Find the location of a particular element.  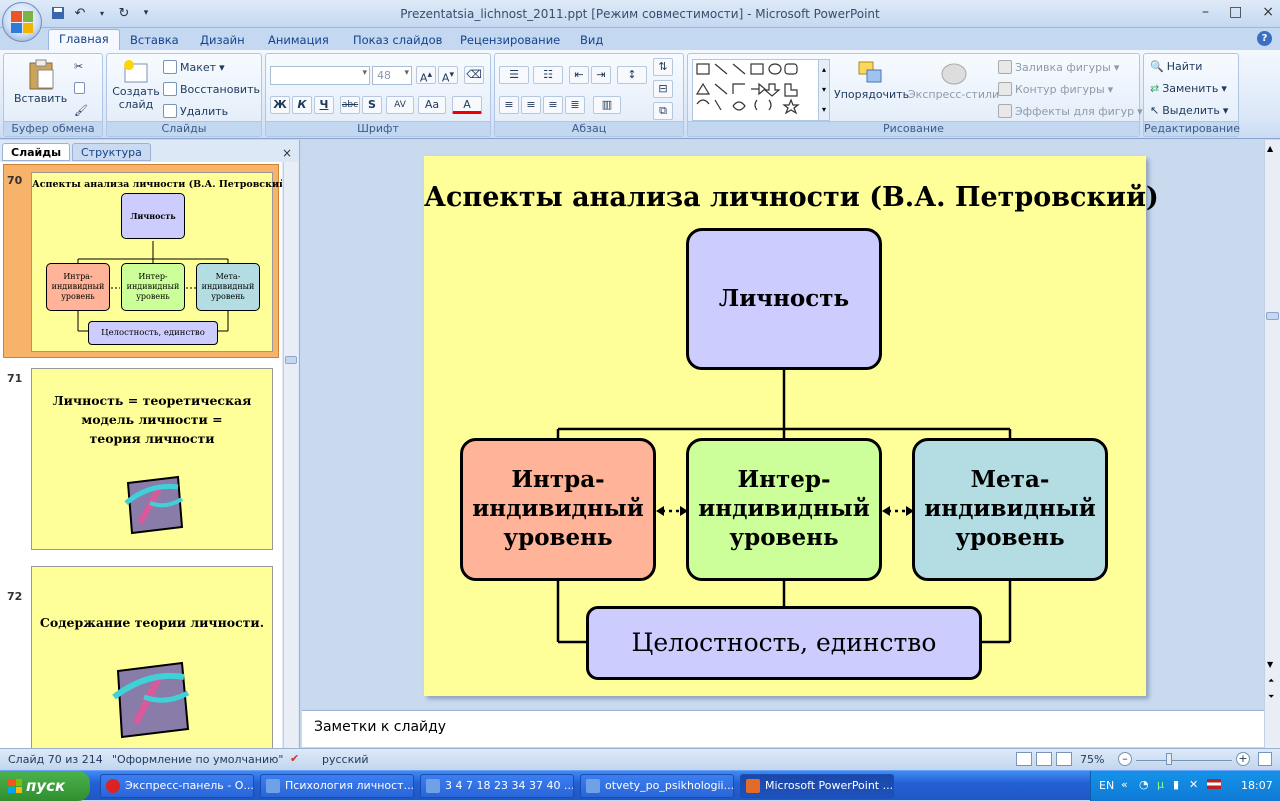

tab-animation: Анимация is located at coordinates (298, 40).